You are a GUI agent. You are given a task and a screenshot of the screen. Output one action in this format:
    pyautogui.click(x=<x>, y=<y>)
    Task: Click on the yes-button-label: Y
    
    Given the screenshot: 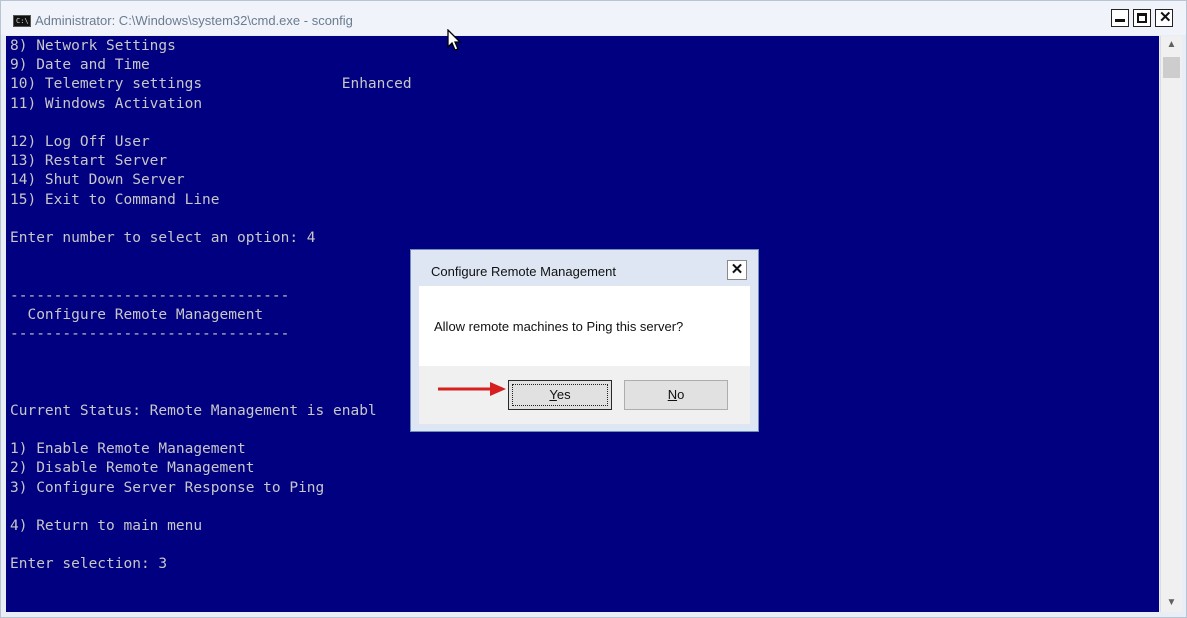 What is the action you would take?
    pyautogui.click(x=553, y=394)
    